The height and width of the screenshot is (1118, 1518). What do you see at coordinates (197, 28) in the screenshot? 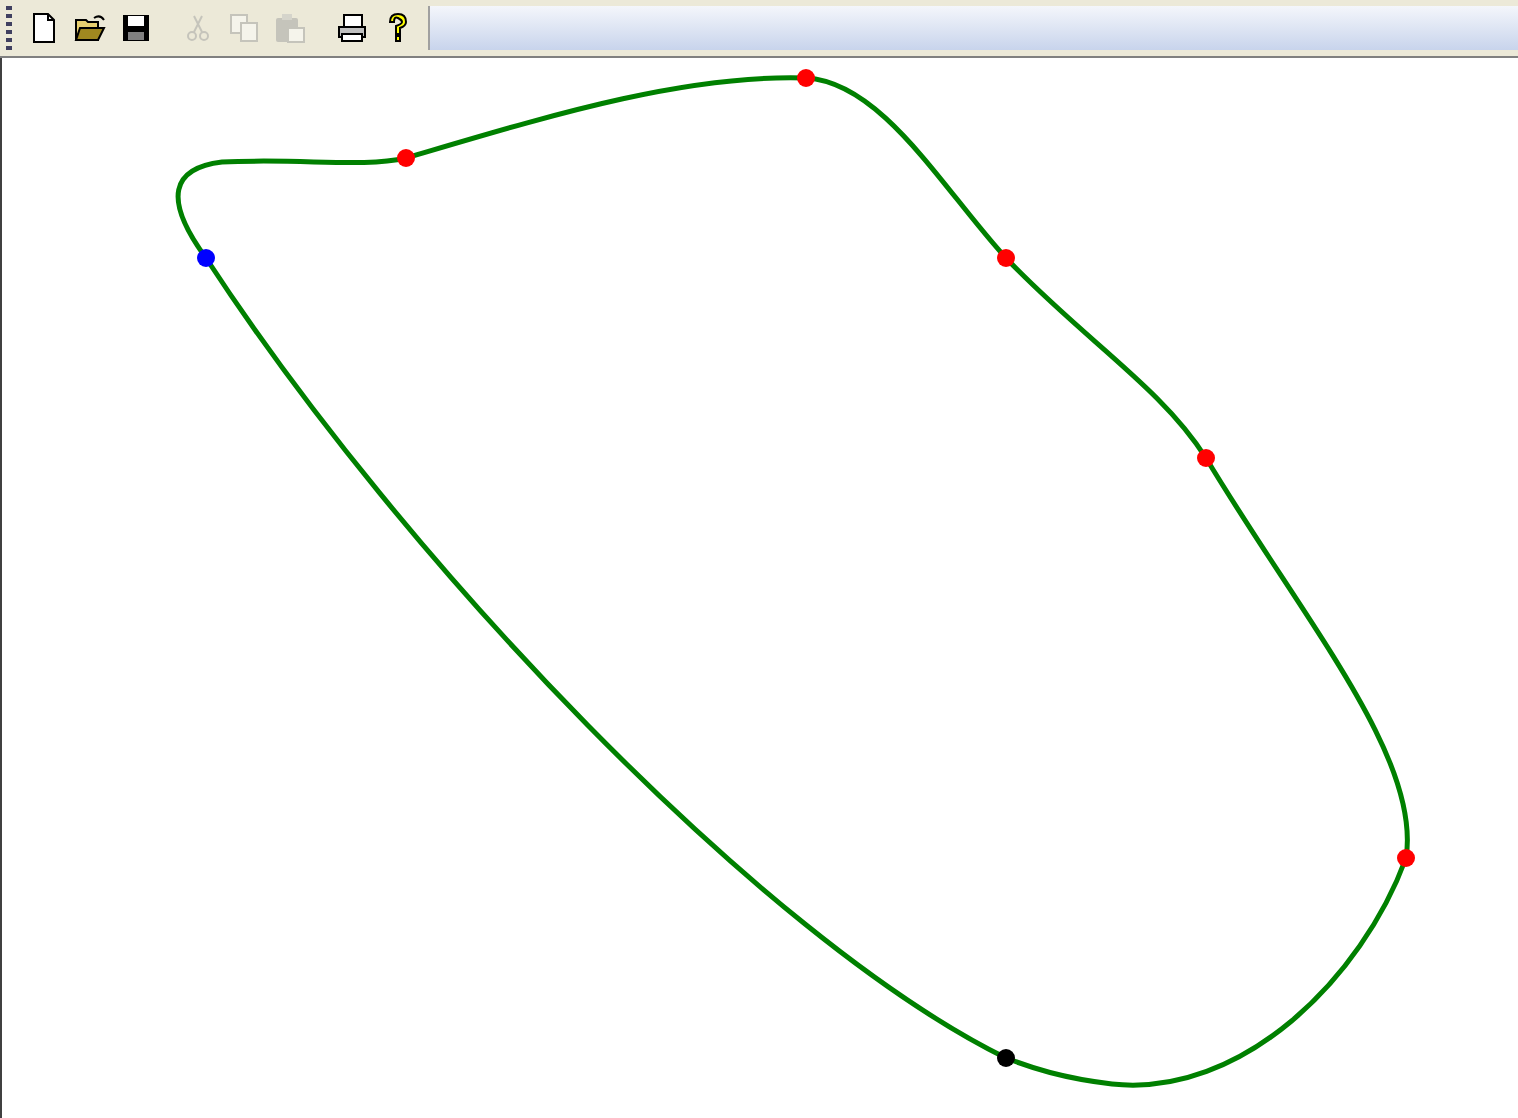
I see `scissors-icon` at bounding box center [197, 28].